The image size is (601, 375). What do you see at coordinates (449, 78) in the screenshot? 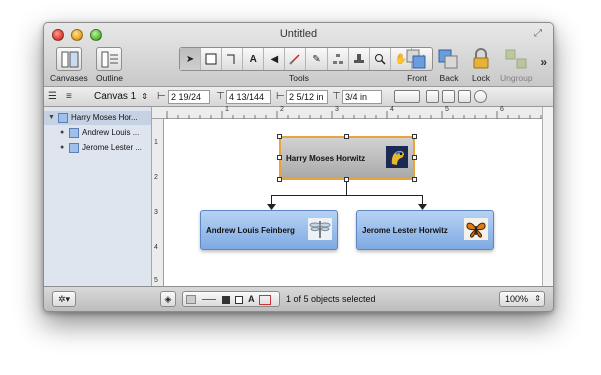
I see `back-label: Back` at bounding box center [449, 78].